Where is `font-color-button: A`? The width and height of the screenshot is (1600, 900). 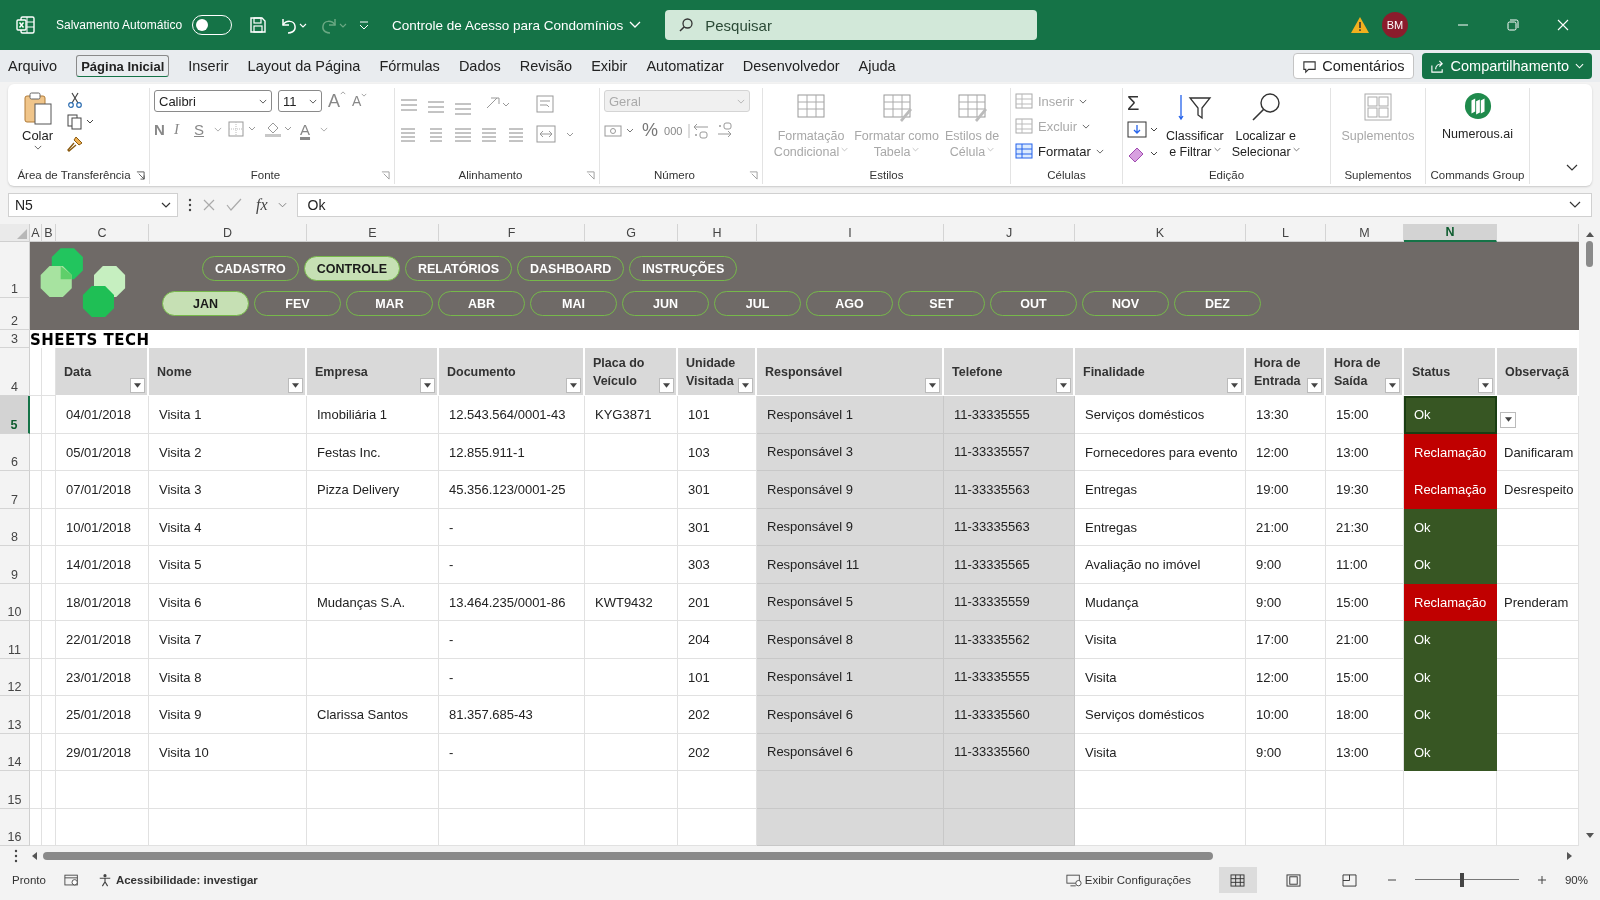 font-color-button: A is located at coordinates (307, 129).